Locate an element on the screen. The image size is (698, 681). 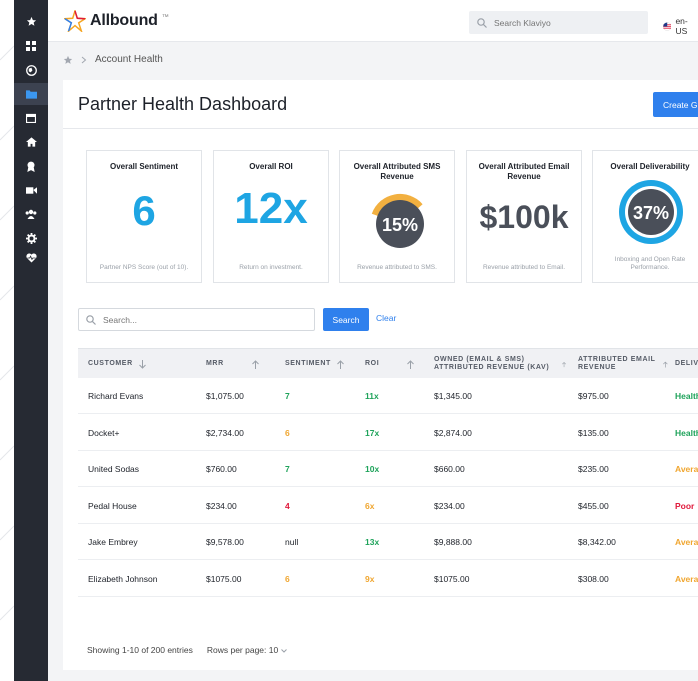
table-search is located at coordinates (196, 319).